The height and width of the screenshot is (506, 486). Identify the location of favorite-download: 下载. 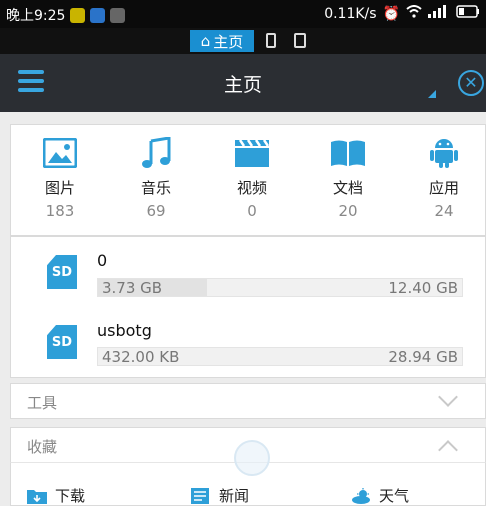
(56, 495).